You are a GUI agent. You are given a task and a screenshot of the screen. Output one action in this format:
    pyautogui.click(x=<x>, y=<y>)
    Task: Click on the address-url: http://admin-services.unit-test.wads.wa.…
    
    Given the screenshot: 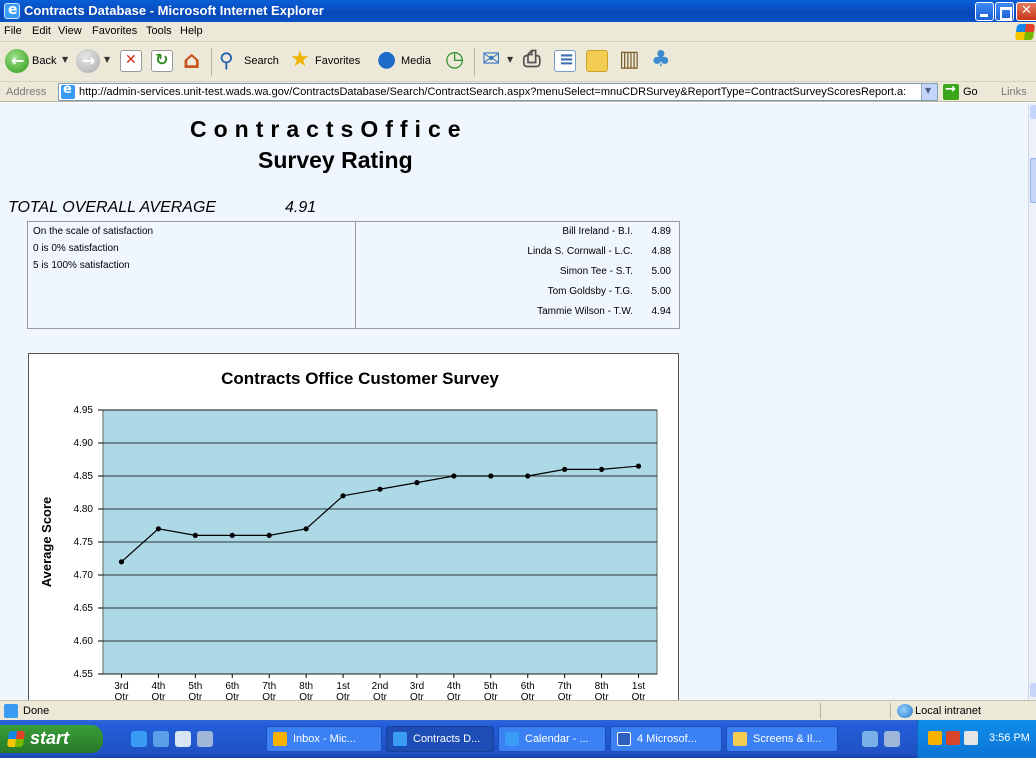 What is the action you would take?
    pyautogui.click(x=498, y=92)
    